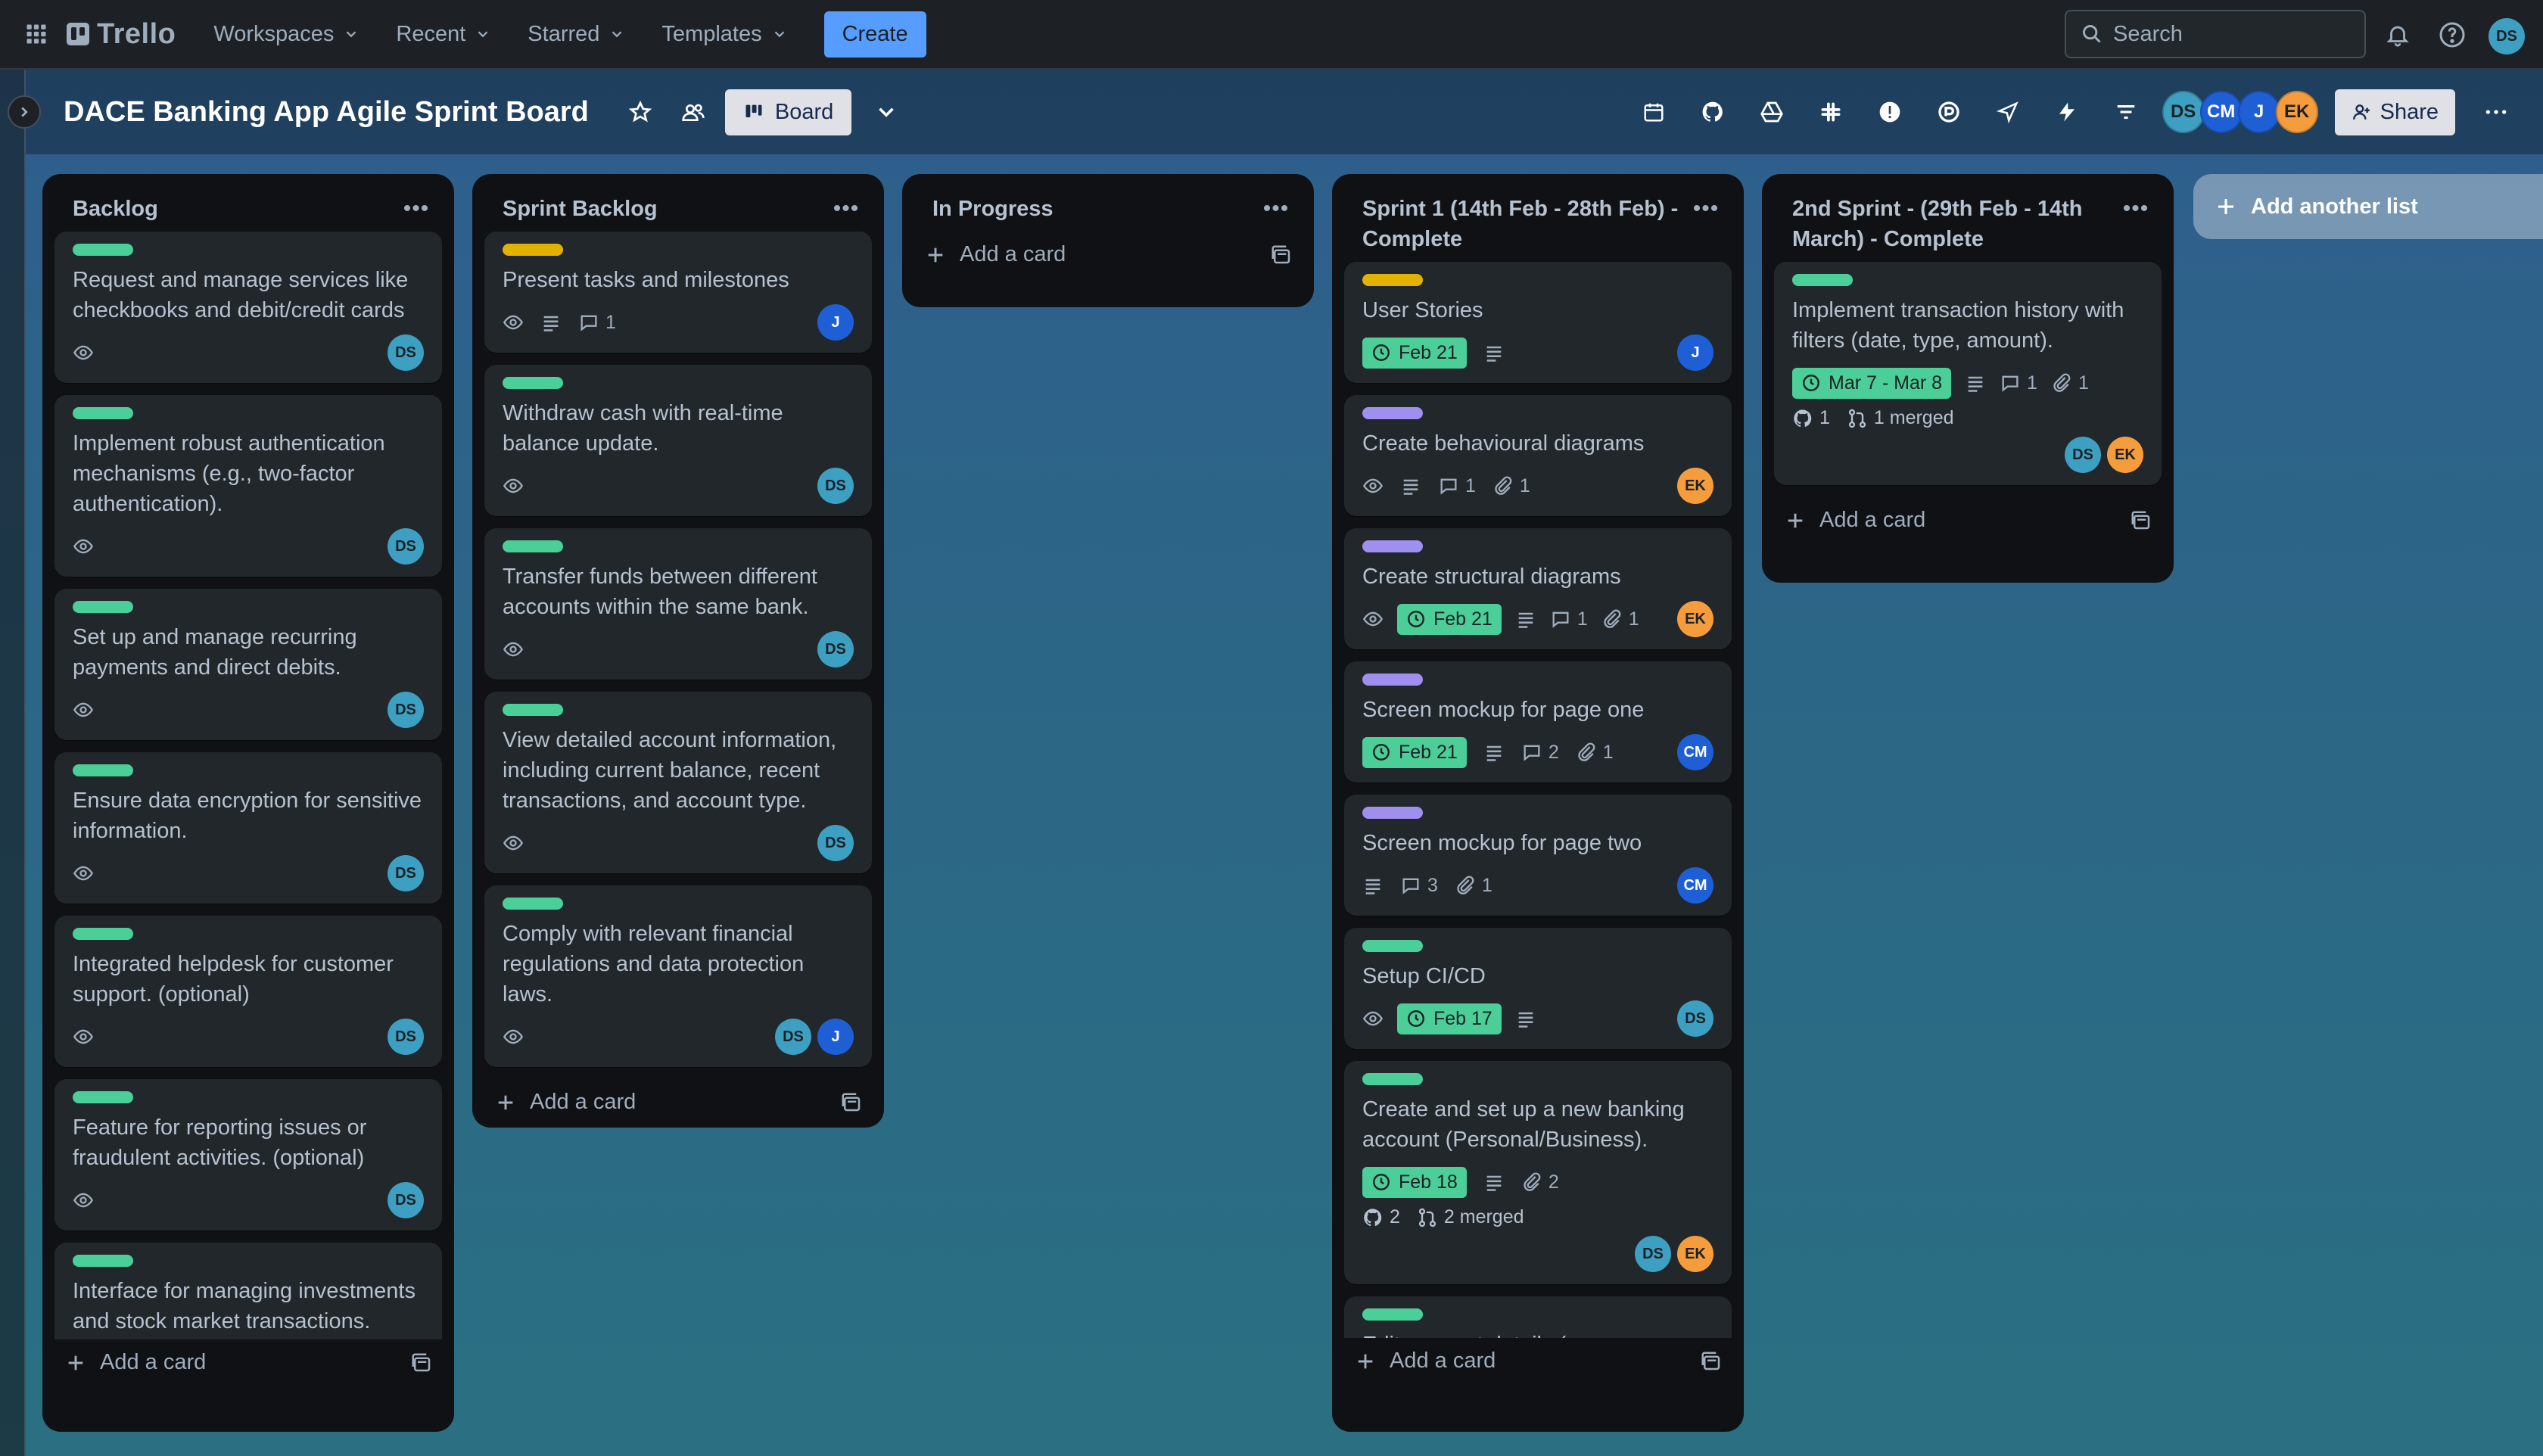 Image resolution: width=2543 pixels, height=1456 pixels. What do you see at coordinates (326, 112) in the screenshot?
I see `board-title: DACE Banking App Agile Sprint Board` at bounding box center [326, 112].